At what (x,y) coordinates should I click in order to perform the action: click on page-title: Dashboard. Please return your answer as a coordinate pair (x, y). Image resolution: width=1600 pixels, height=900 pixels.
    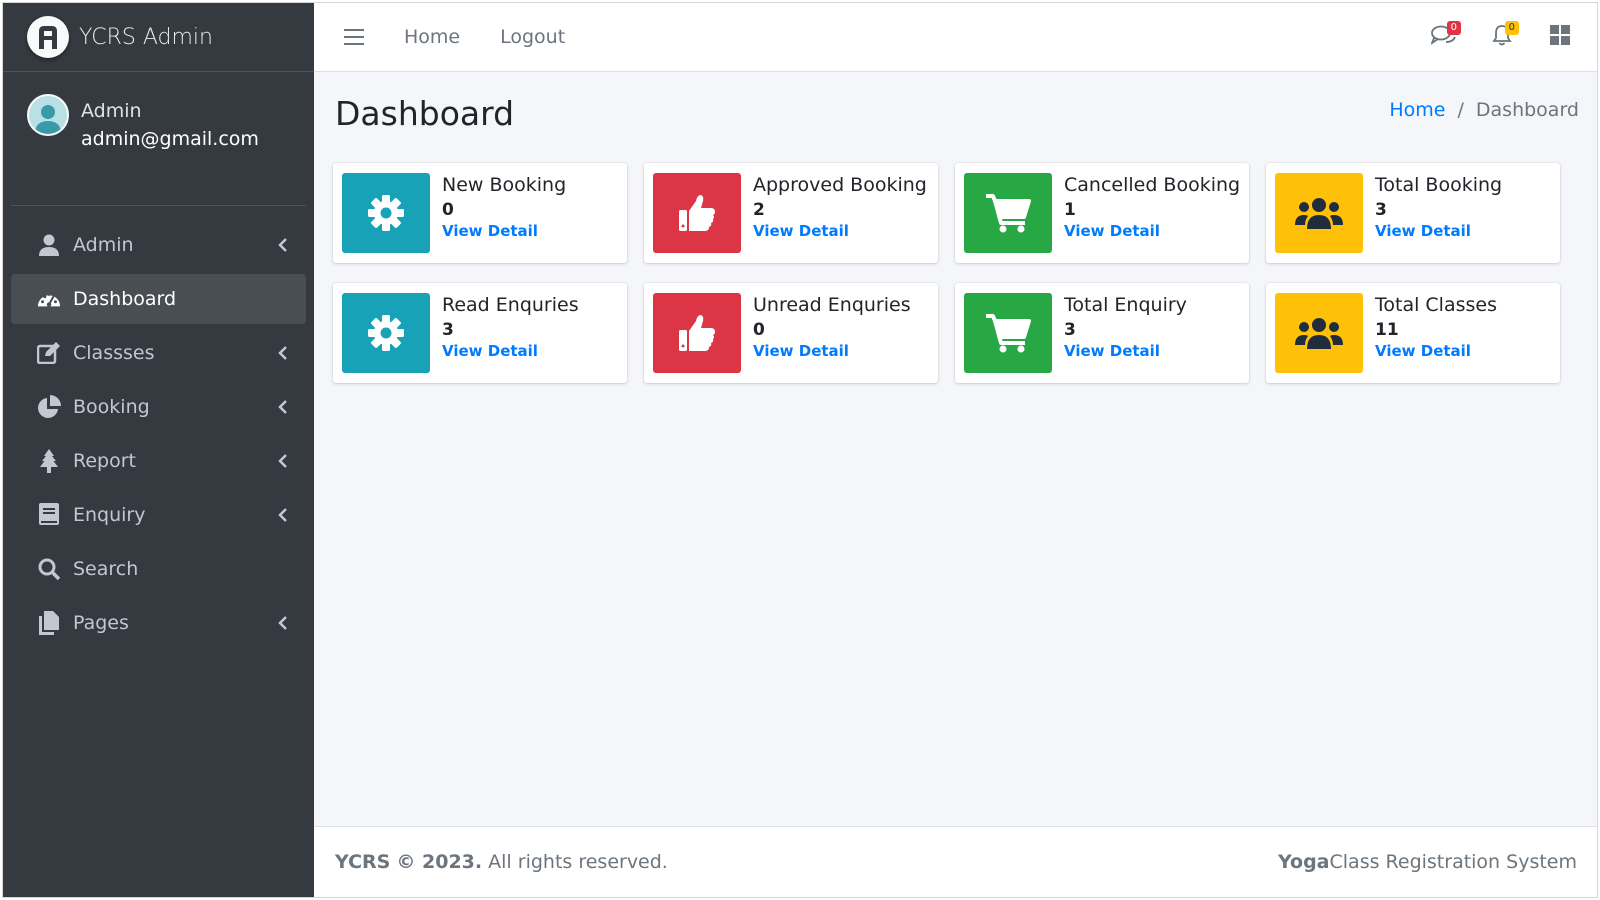
    Looking at the image, I should click on (425, 113).